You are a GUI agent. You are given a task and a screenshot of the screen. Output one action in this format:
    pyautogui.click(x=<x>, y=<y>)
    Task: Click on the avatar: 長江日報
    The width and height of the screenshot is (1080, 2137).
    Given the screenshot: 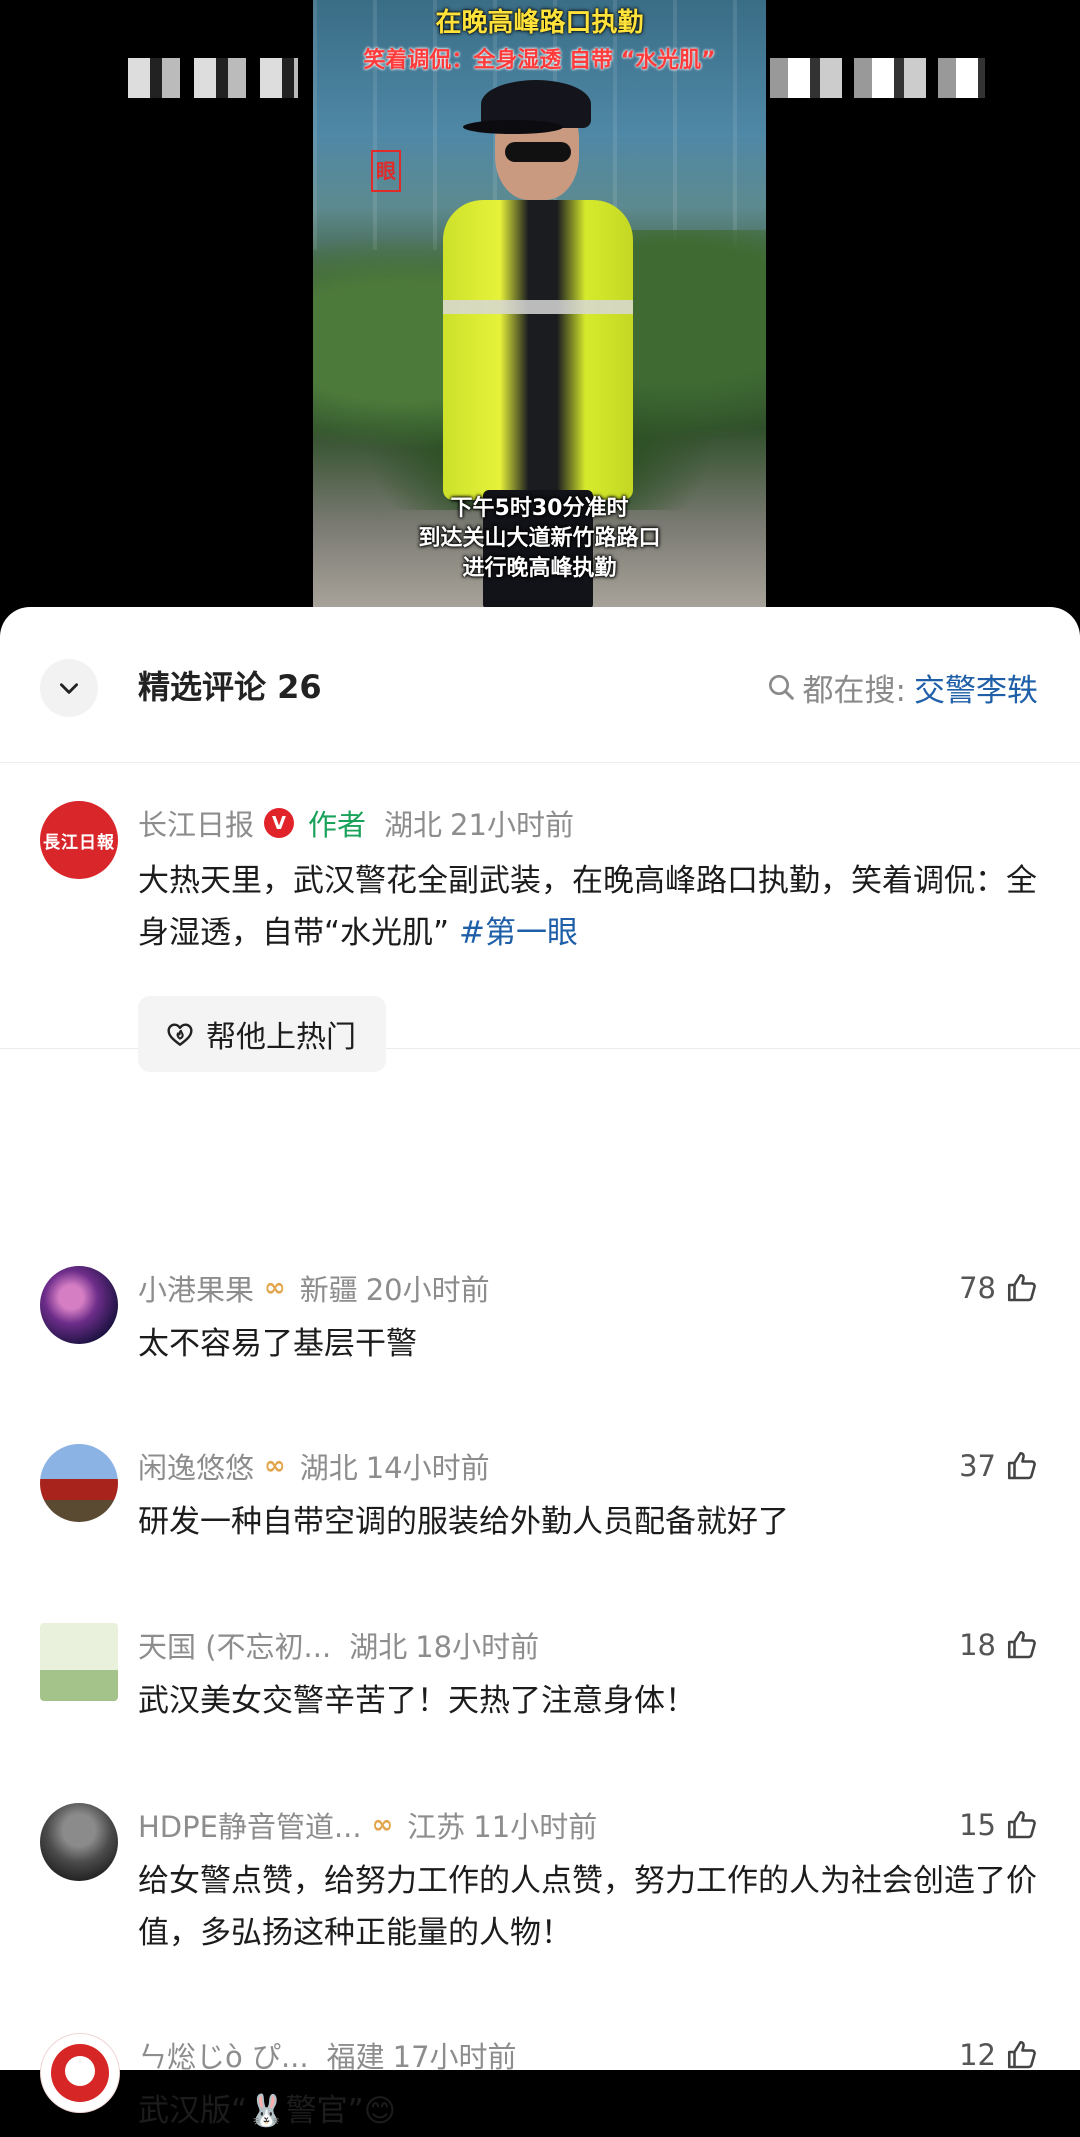 What is the action you would take?
    pyautogui.click(x=79, y=840)
    